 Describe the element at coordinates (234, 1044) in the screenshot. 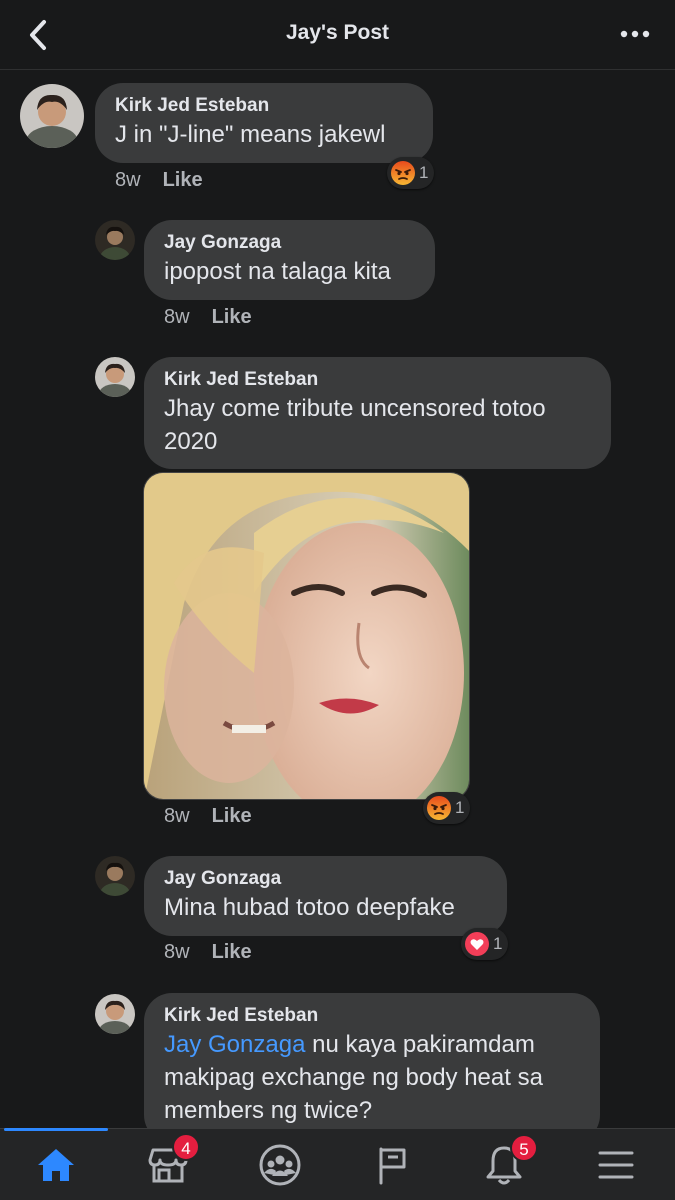

I see `mention-link: Jay Gonzaga` at that location.